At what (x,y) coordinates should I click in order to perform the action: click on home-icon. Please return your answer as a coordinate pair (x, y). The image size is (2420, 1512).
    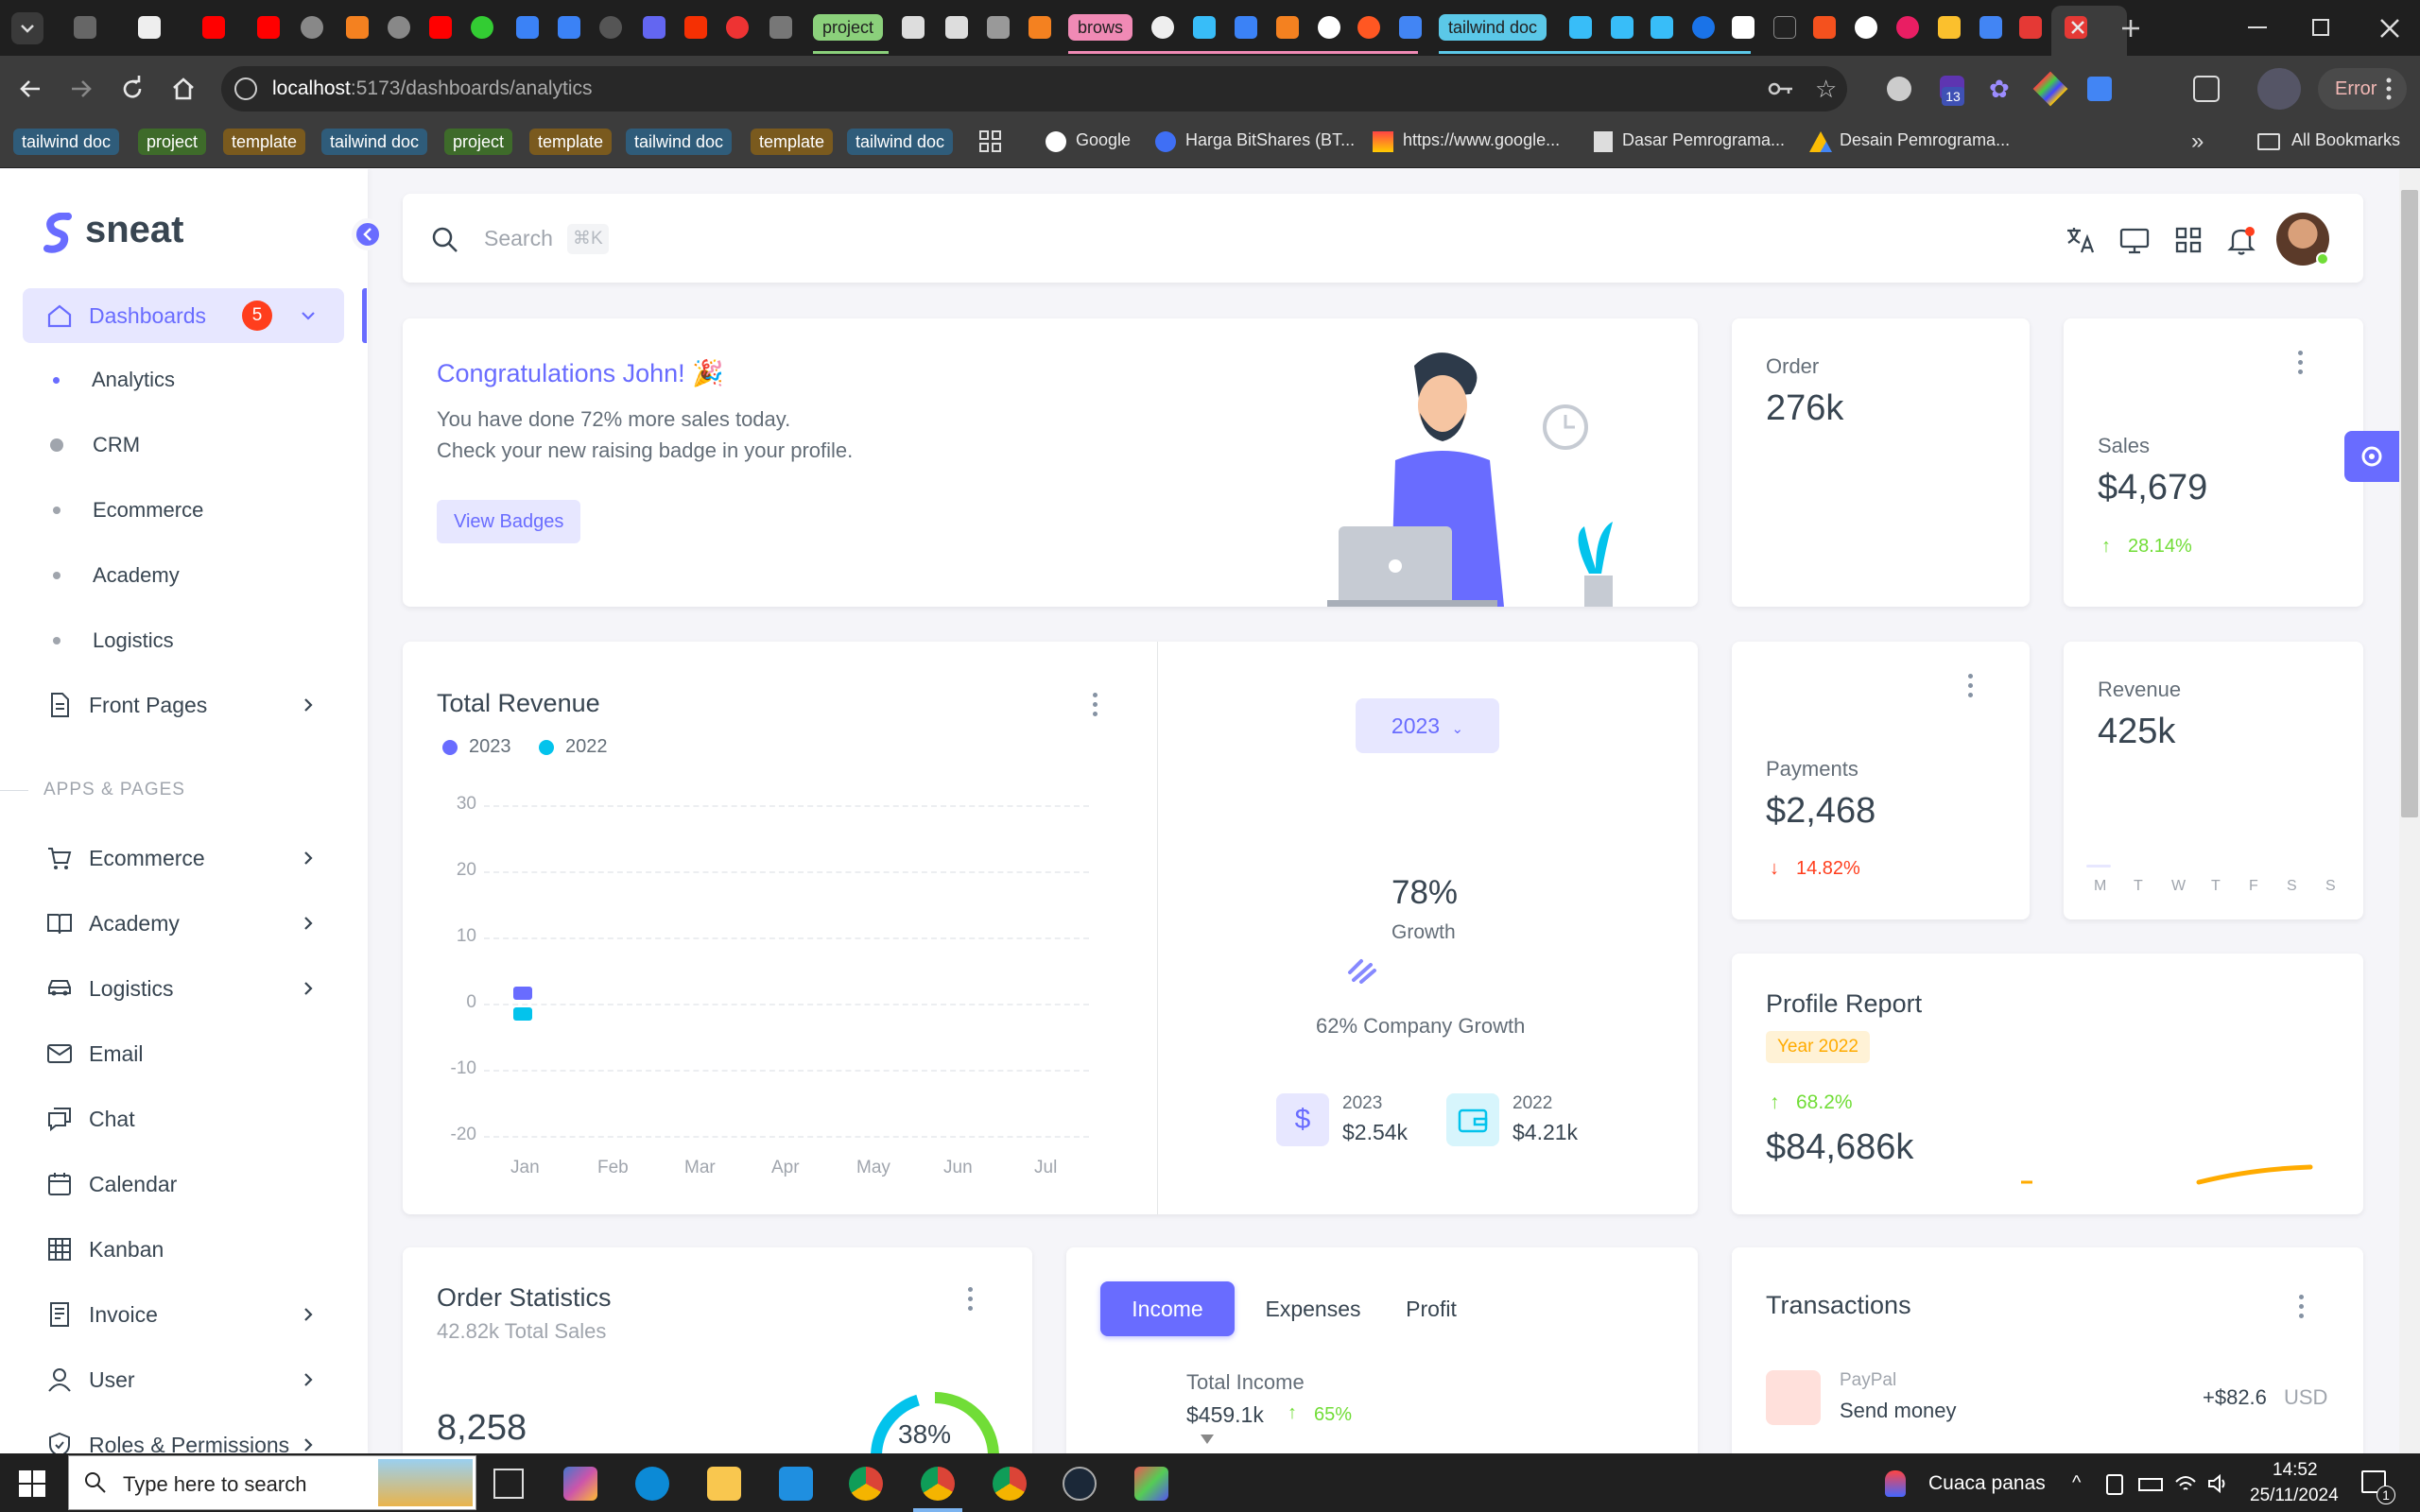
    Looking at the image, I should click on (183, 89).